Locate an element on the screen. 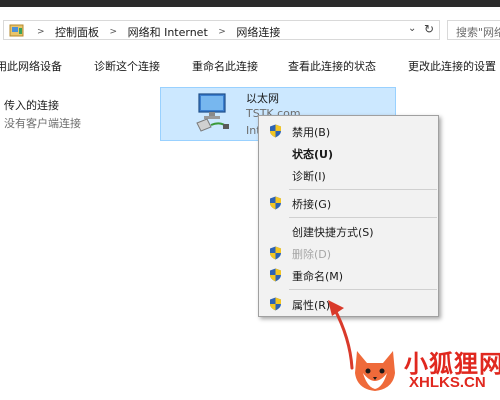 The height and width of the screenshot is (400, 500). menu-item-label: 重命名(M) is located at coordinates (318, 276).